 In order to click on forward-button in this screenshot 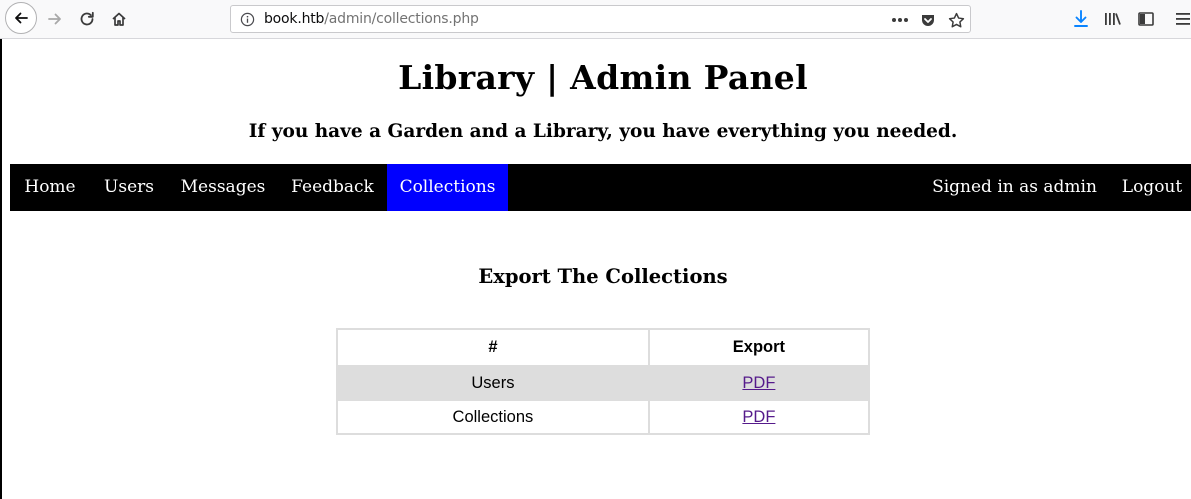, I will do `click(55, 19)`.